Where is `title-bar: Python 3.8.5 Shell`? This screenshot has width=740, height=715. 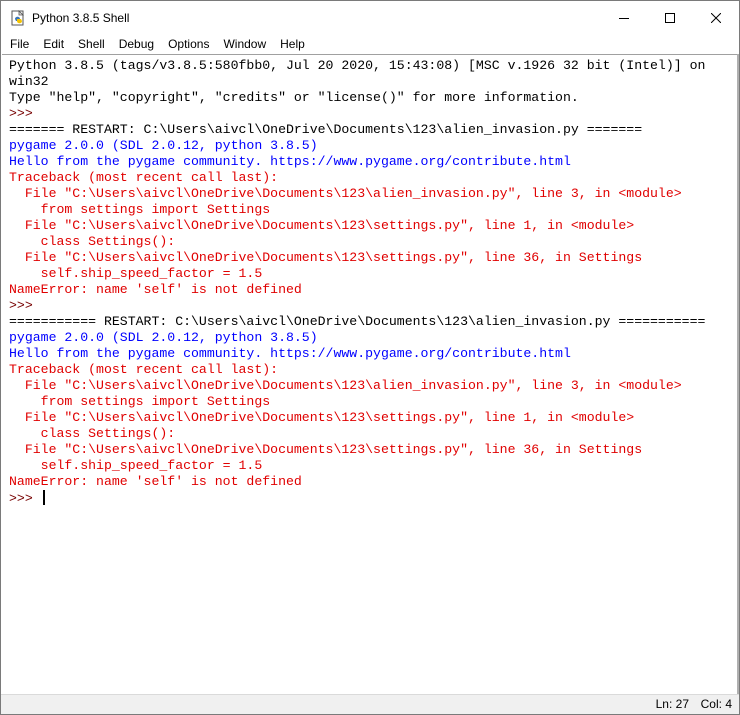
title-bar: Python 3.8.5 Shell is located at coordinates (370, 17).